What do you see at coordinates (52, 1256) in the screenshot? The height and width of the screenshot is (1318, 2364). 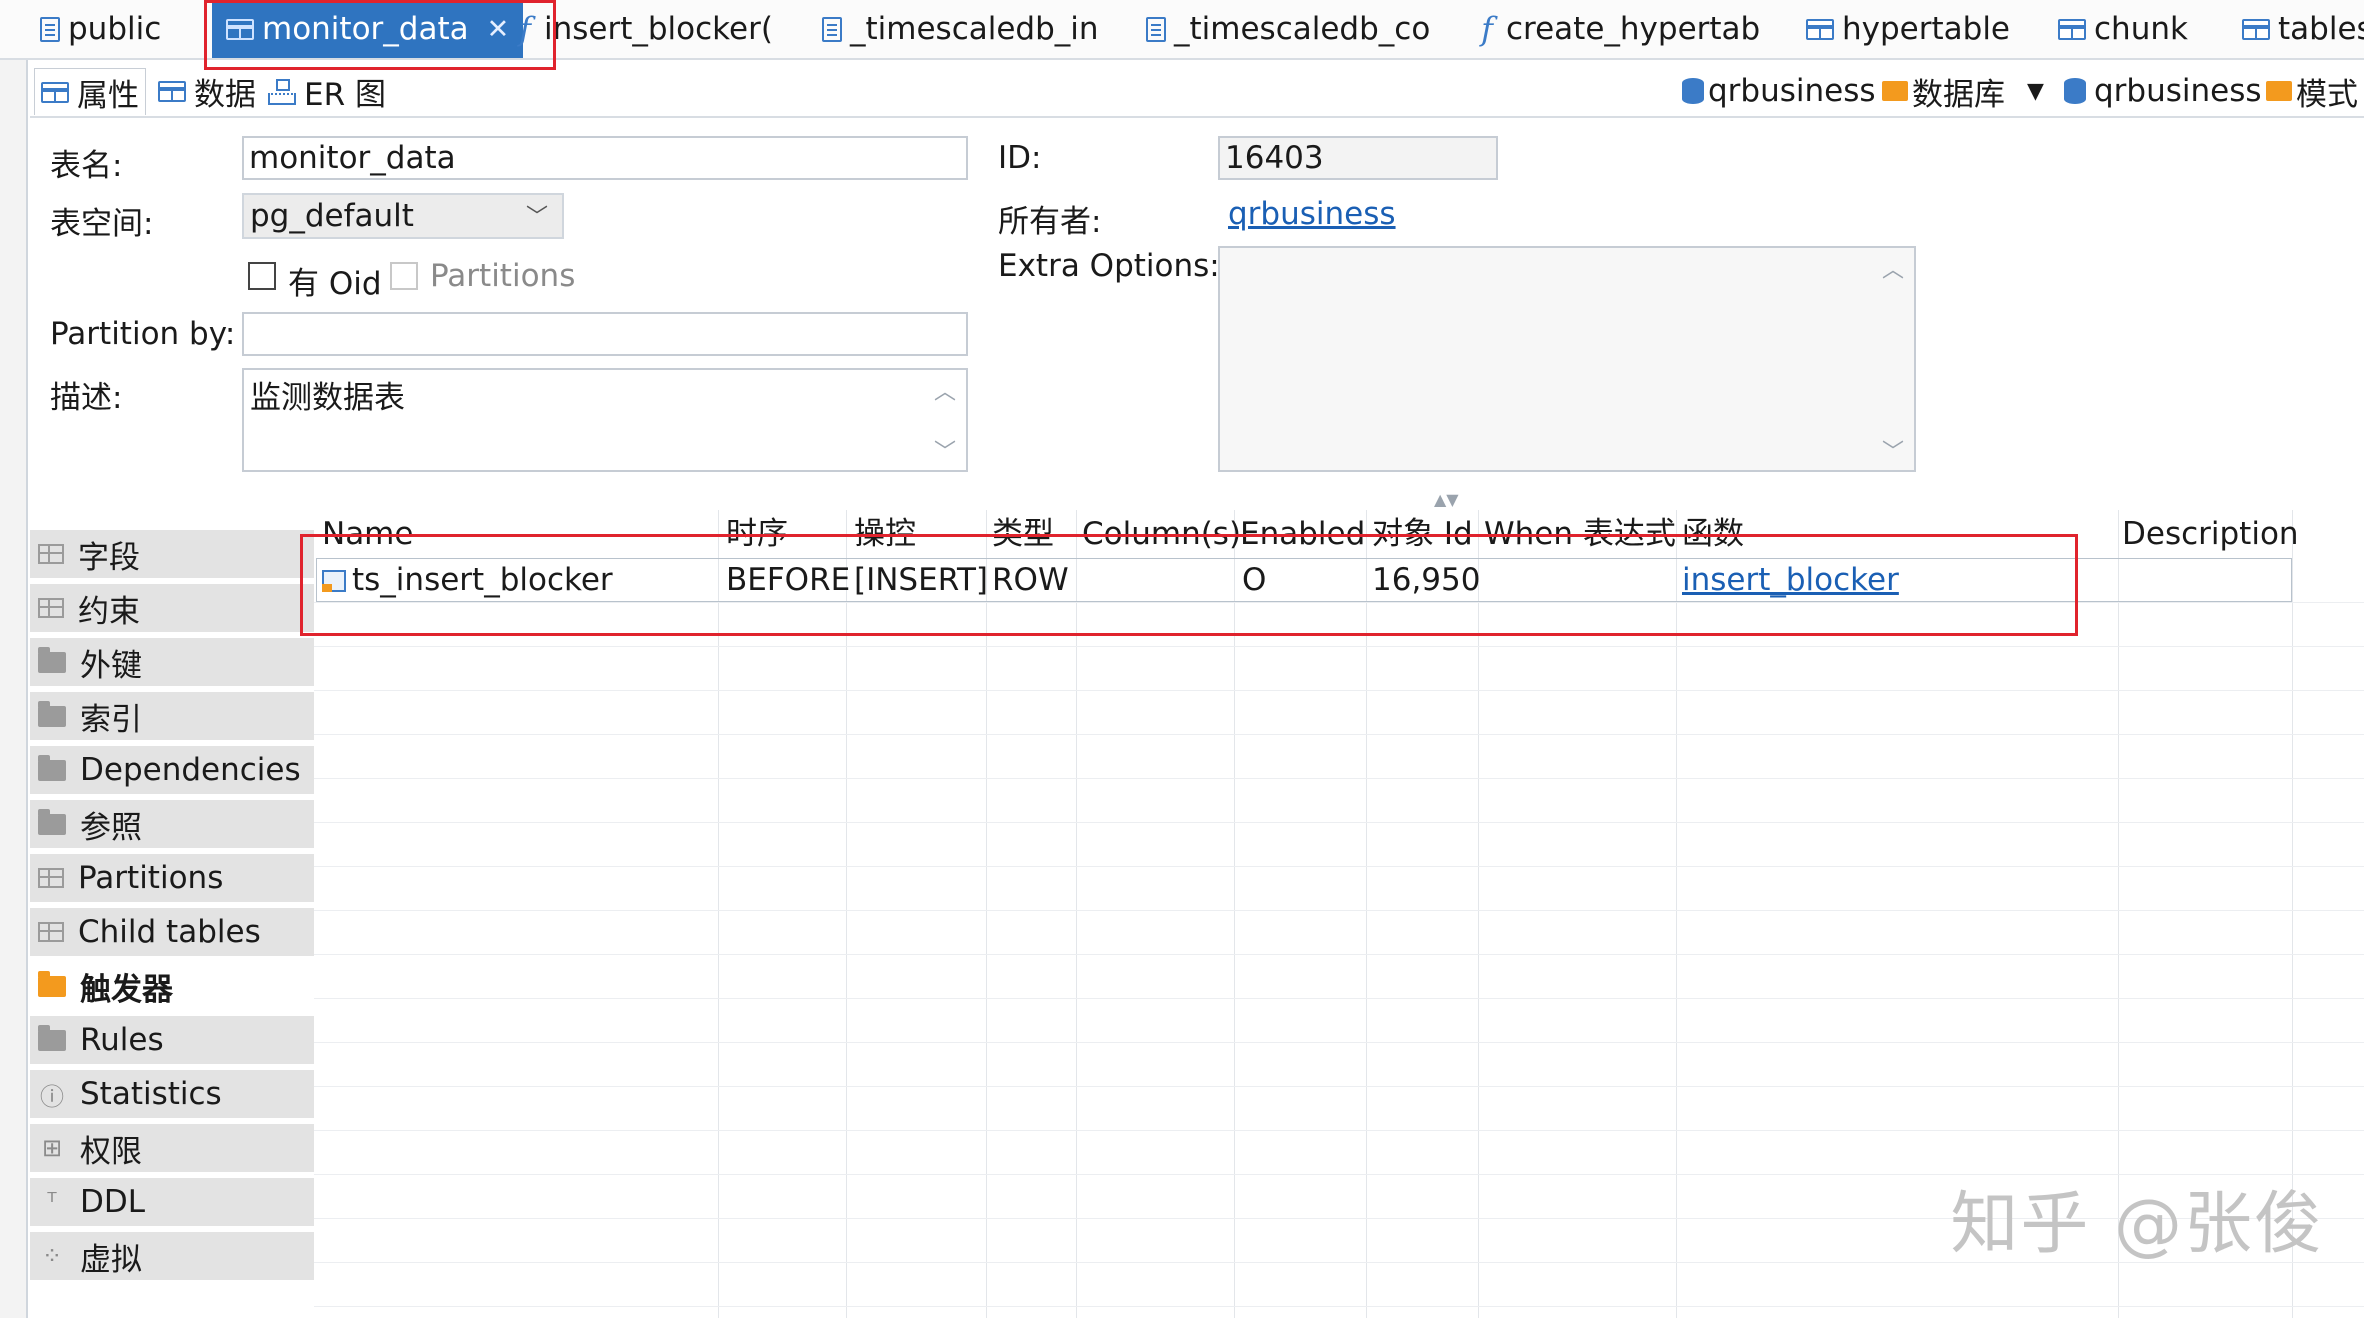 I see `virtual-icon: ⁘` at bounding box center [52, 1256].